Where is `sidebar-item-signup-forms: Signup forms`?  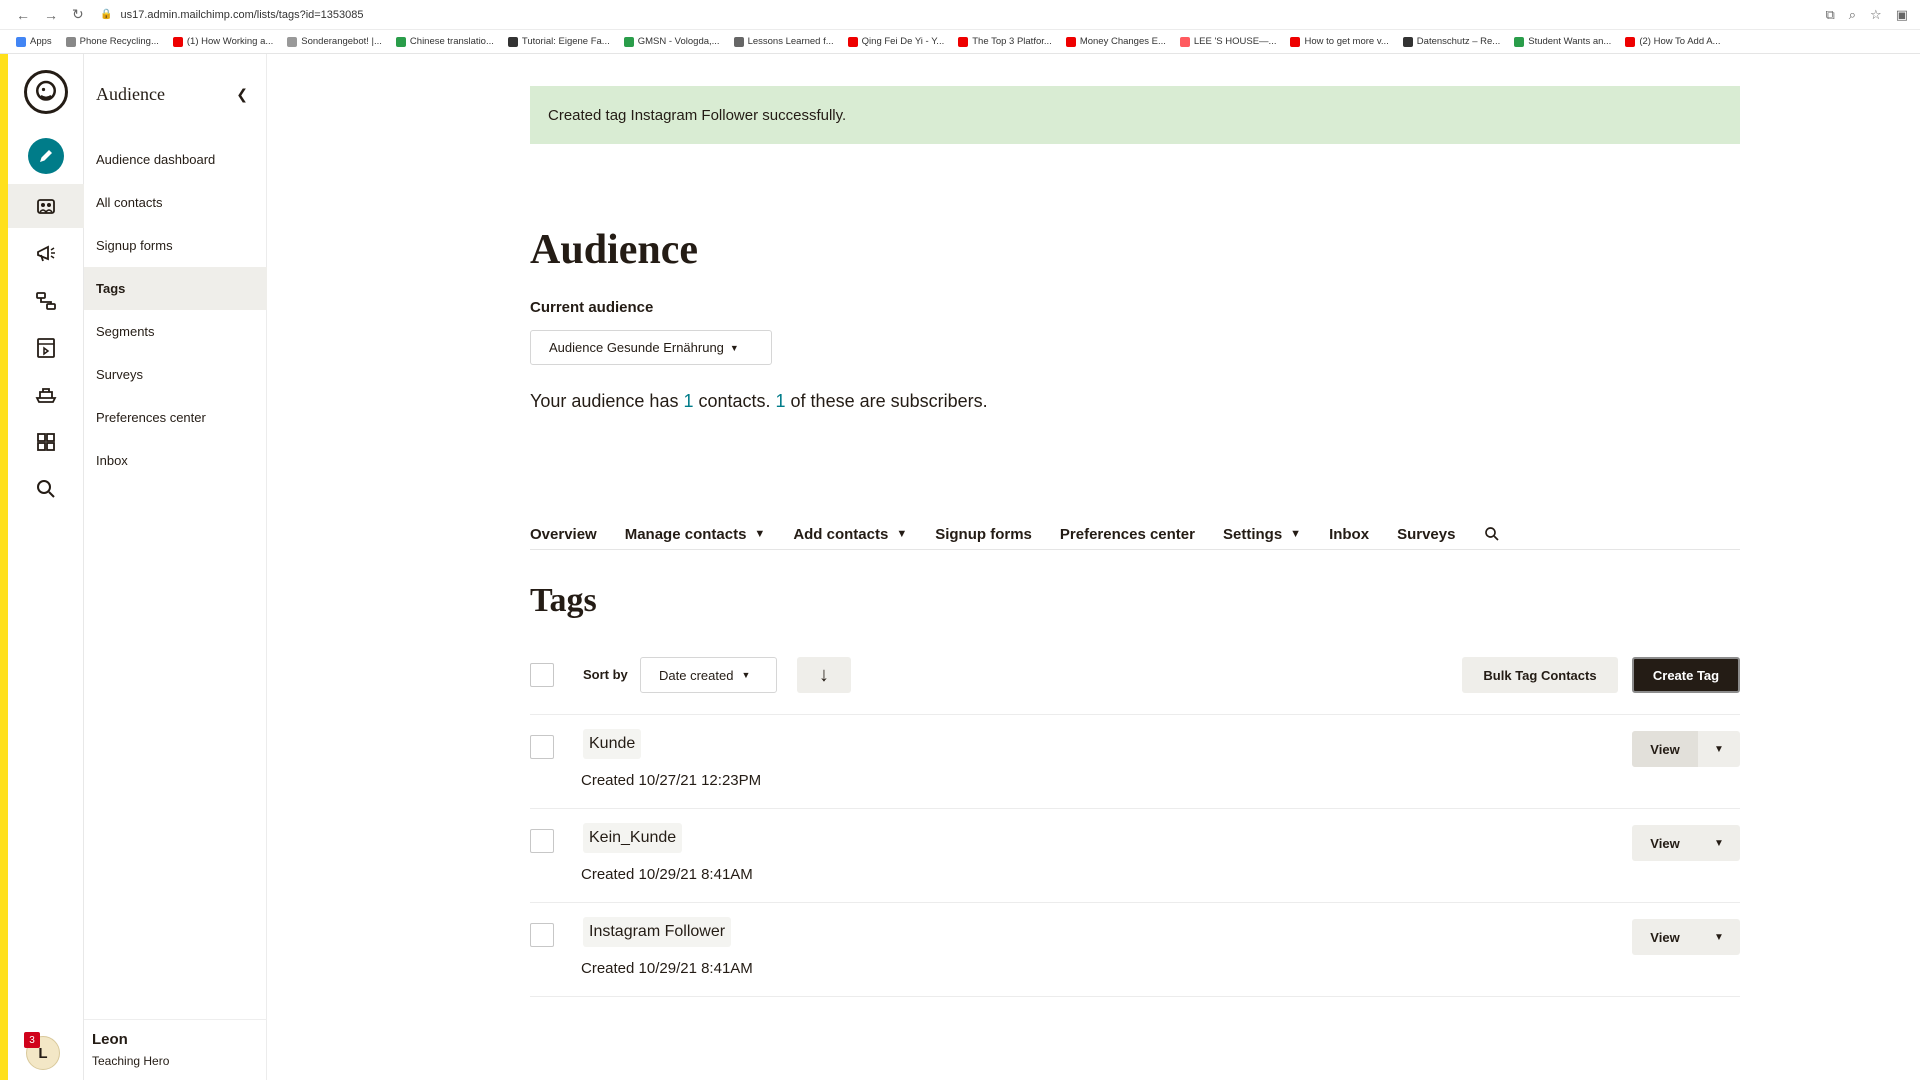
sidebar-item-signup-forms: Signup forms is located at coordinates (175, 245).